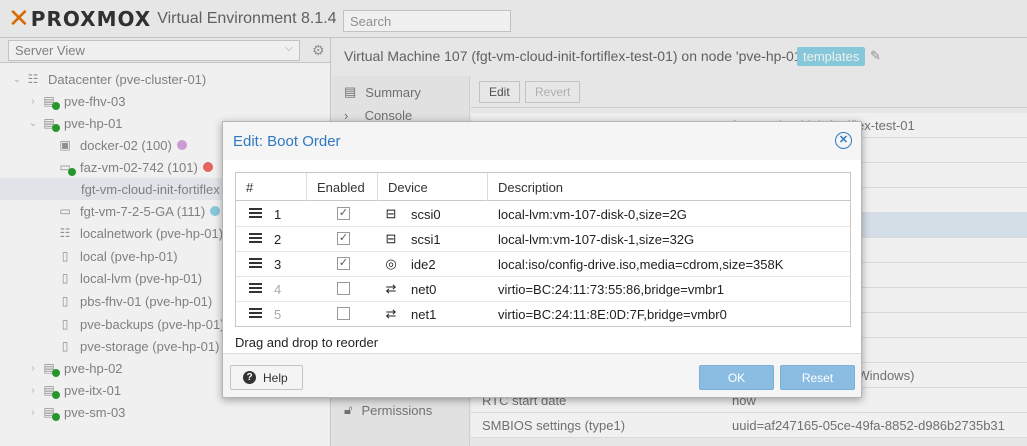  I want to click on device-description: virtio=BC:24:11:8E:0D:7F,bridge=vmbr0, so click(612, 314).